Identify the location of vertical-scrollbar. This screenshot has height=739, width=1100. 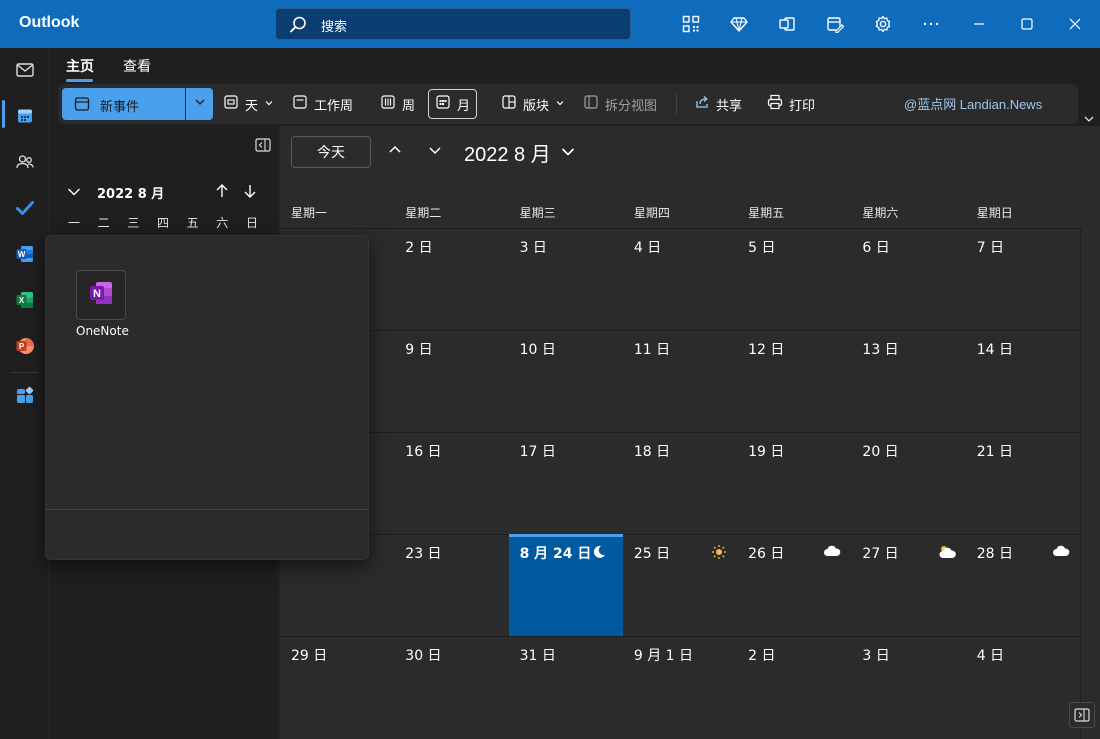
(1090, 483).